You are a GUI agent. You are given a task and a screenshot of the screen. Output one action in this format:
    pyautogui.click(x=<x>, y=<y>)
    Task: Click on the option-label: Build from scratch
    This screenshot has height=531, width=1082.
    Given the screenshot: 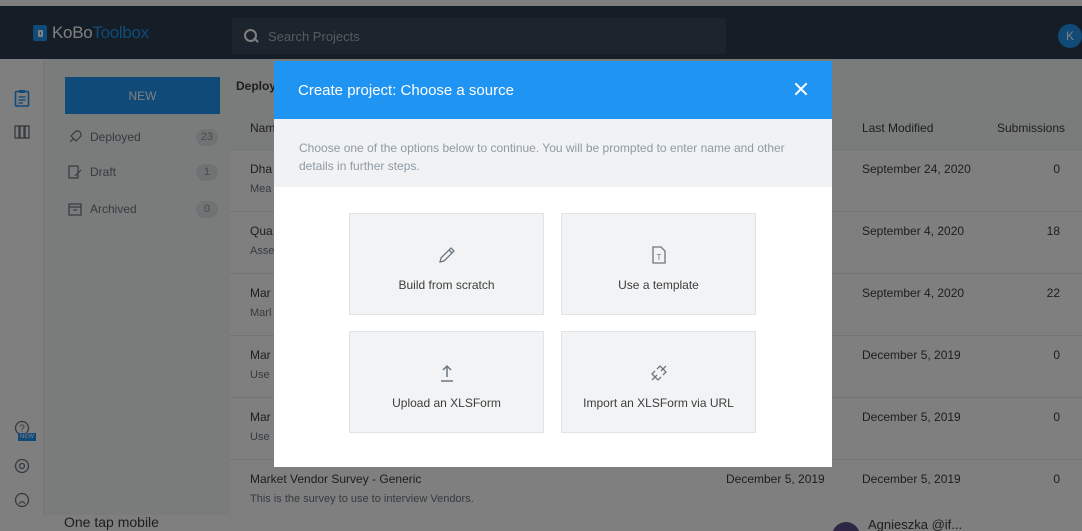 What is the action you would take?
    pyautogui.click(x=446, y=285)
    